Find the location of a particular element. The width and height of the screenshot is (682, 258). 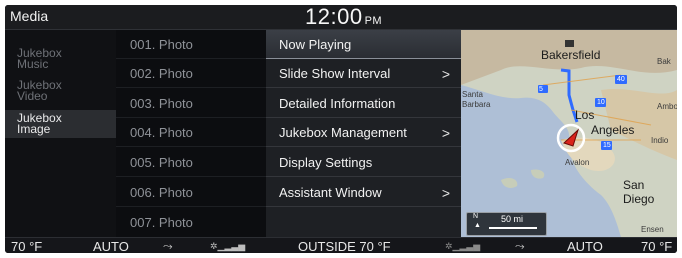

highway-shield-10: 10 is located at coordinates (601, 102).